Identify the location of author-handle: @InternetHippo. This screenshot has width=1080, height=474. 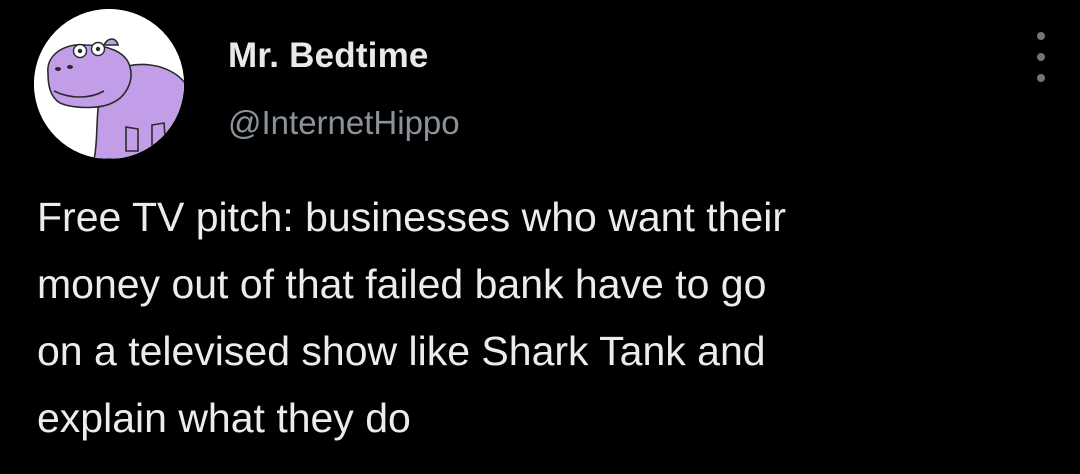
(344, 123).